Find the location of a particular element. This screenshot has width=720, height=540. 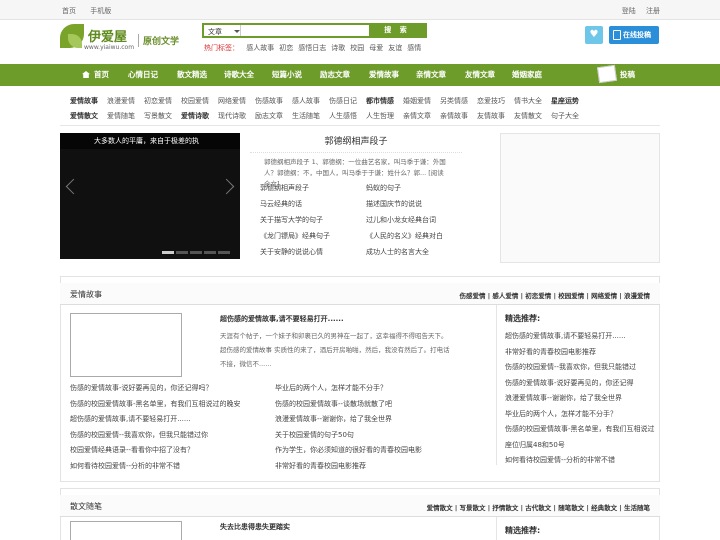

search-type-select: 文章 is located at coordinates (215, 32).